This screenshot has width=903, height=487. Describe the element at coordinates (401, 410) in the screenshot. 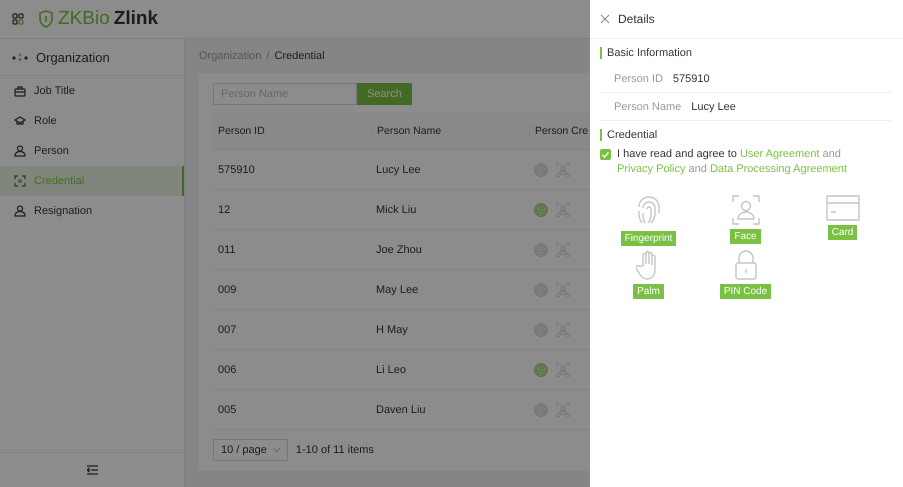

I see `table-cell-text: Daven Liu` at that location.